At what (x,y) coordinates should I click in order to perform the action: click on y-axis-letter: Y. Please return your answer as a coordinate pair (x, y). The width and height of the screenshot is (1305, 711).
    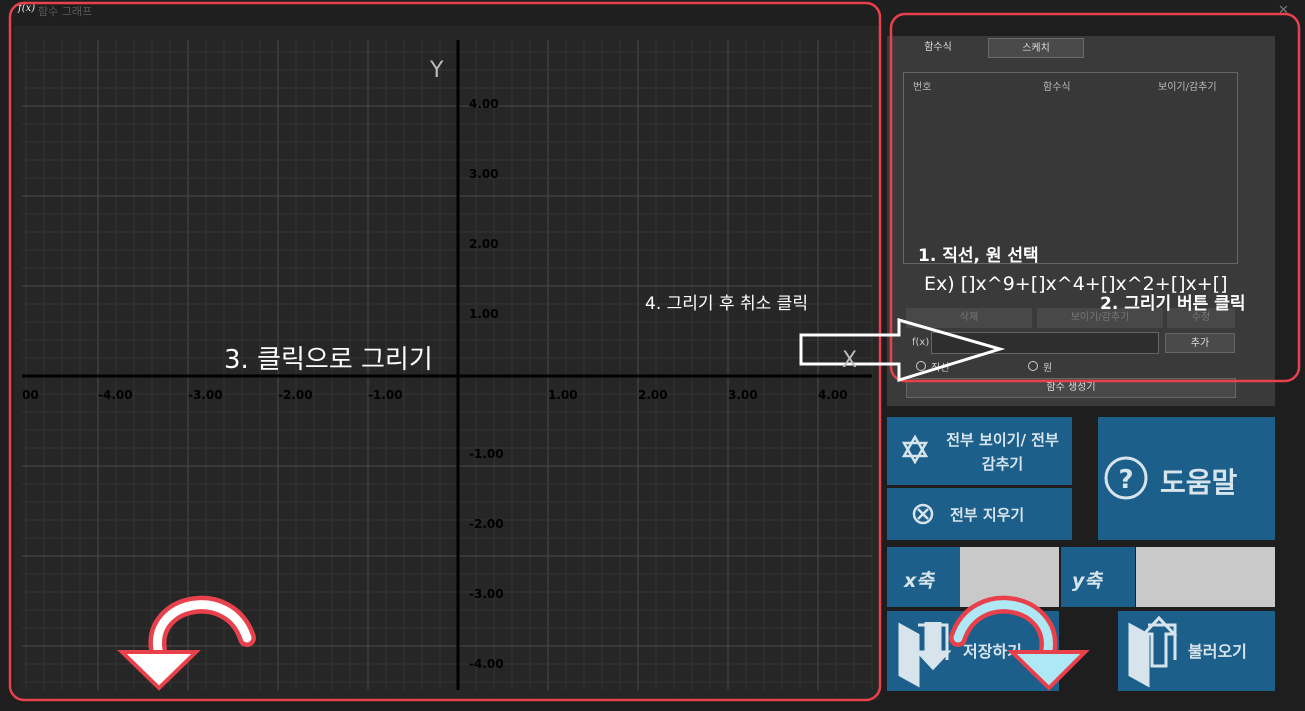
    Looking at the image, I should click on (437, 70).